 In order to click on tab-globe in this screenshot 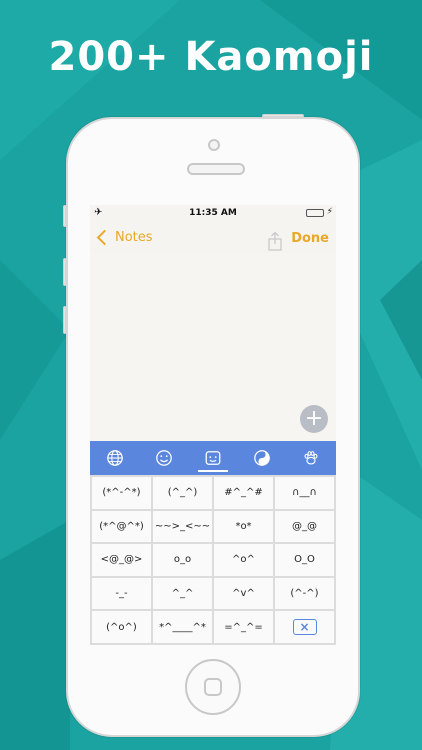, I will do `click(114, 458)`.